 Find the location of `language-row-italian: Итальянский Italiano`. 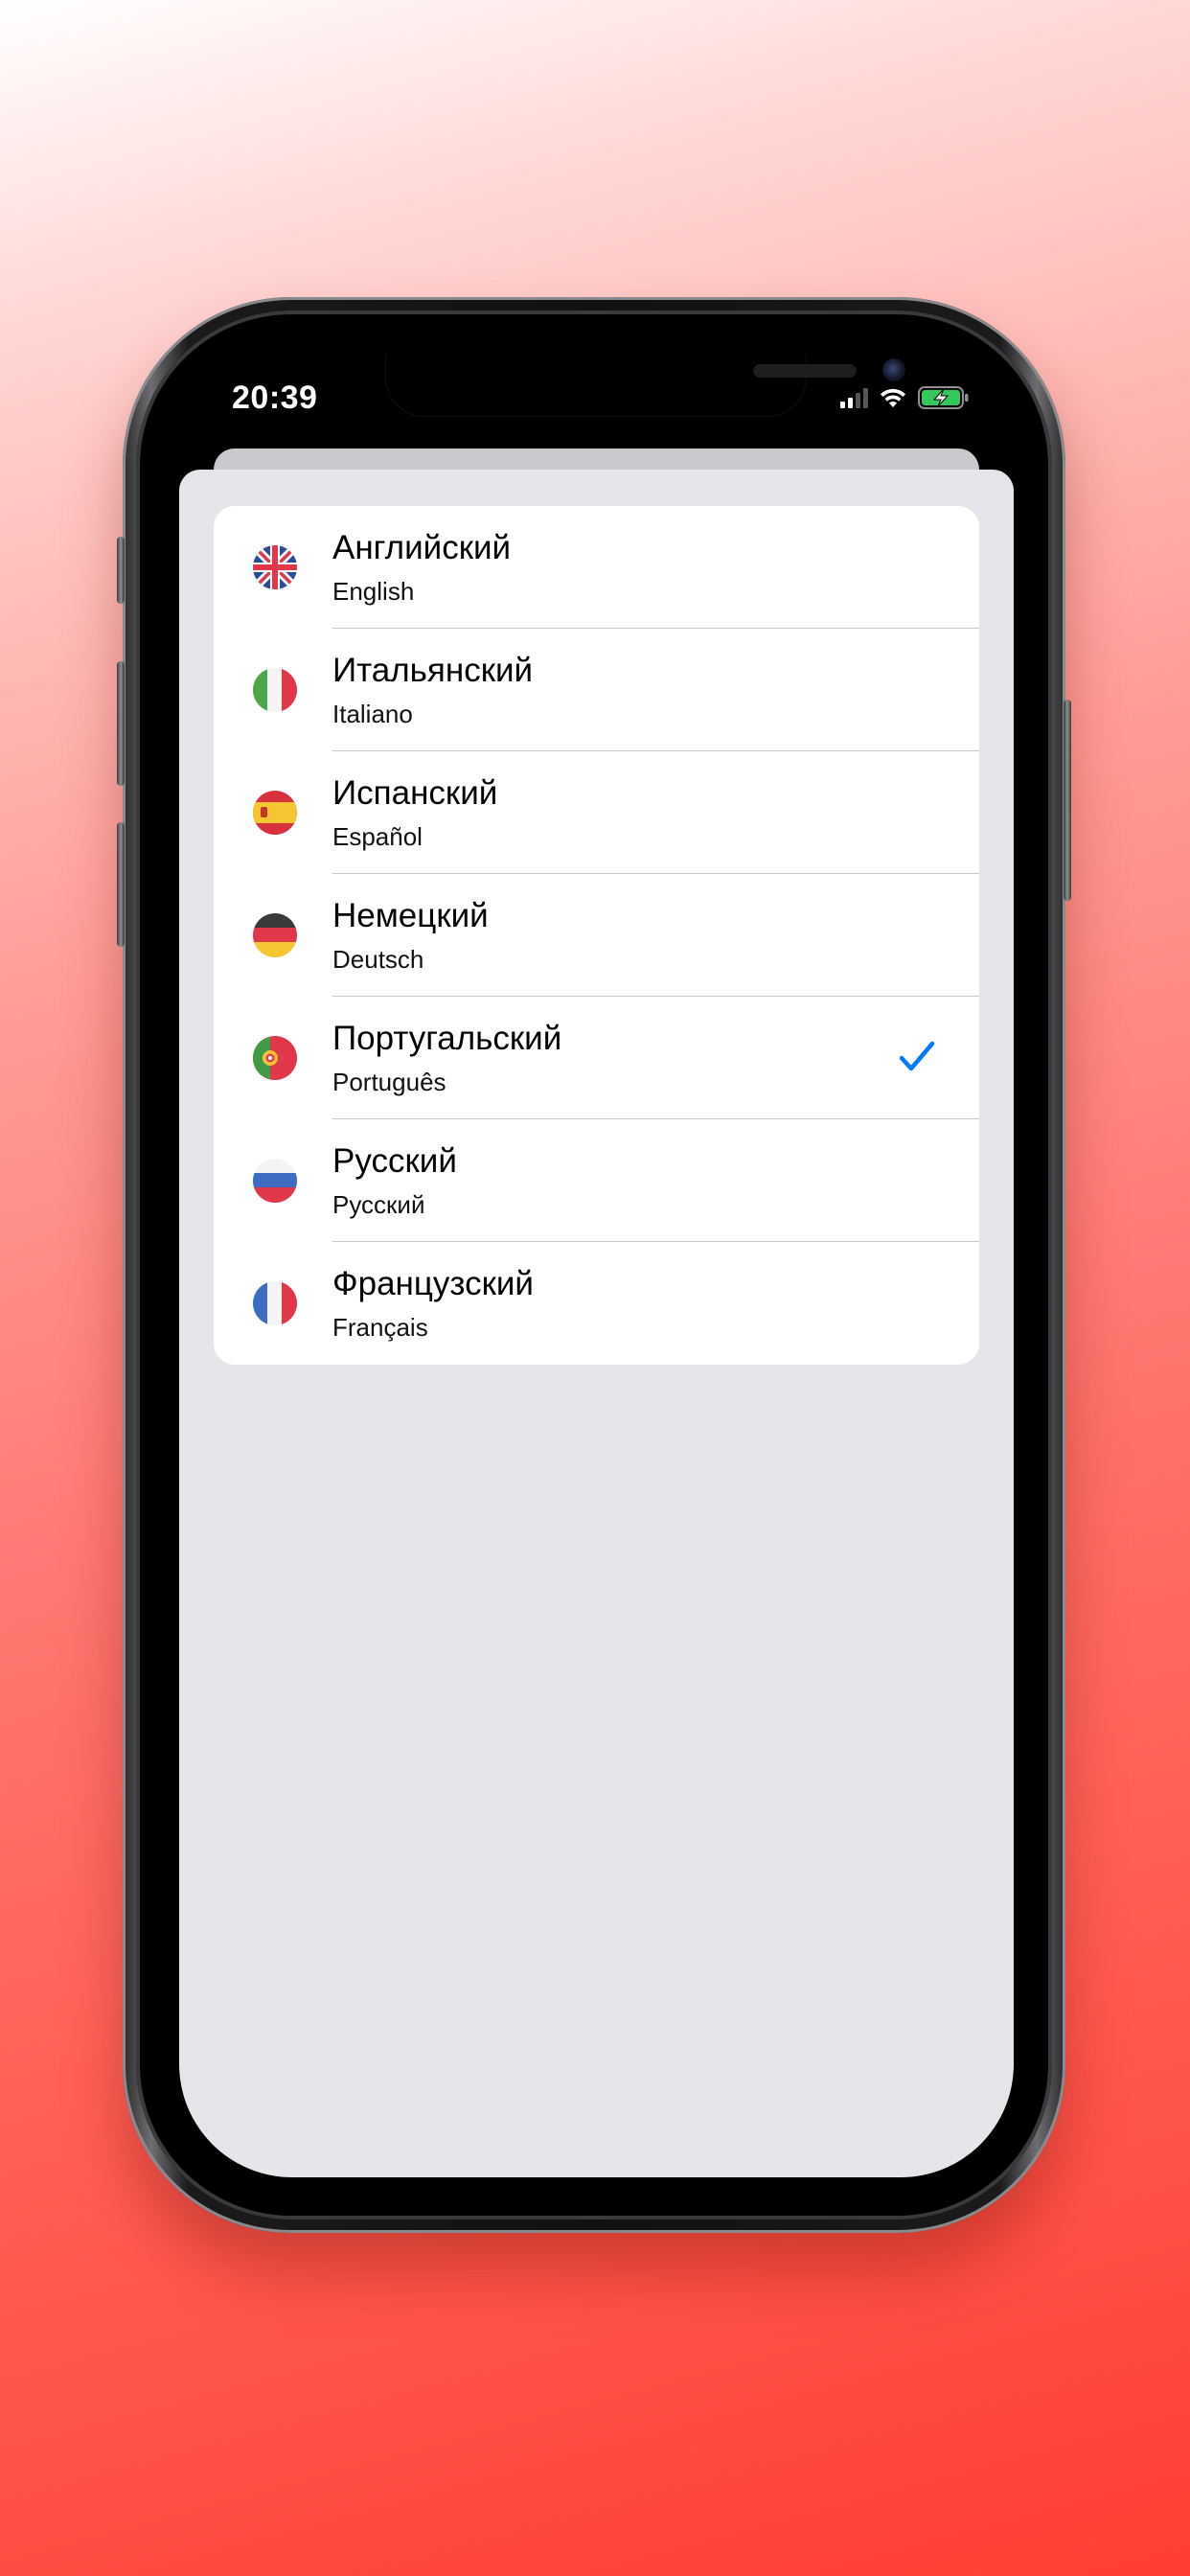

language-row-italian: Итальянский Italiano is located at coordinates (596, 690).